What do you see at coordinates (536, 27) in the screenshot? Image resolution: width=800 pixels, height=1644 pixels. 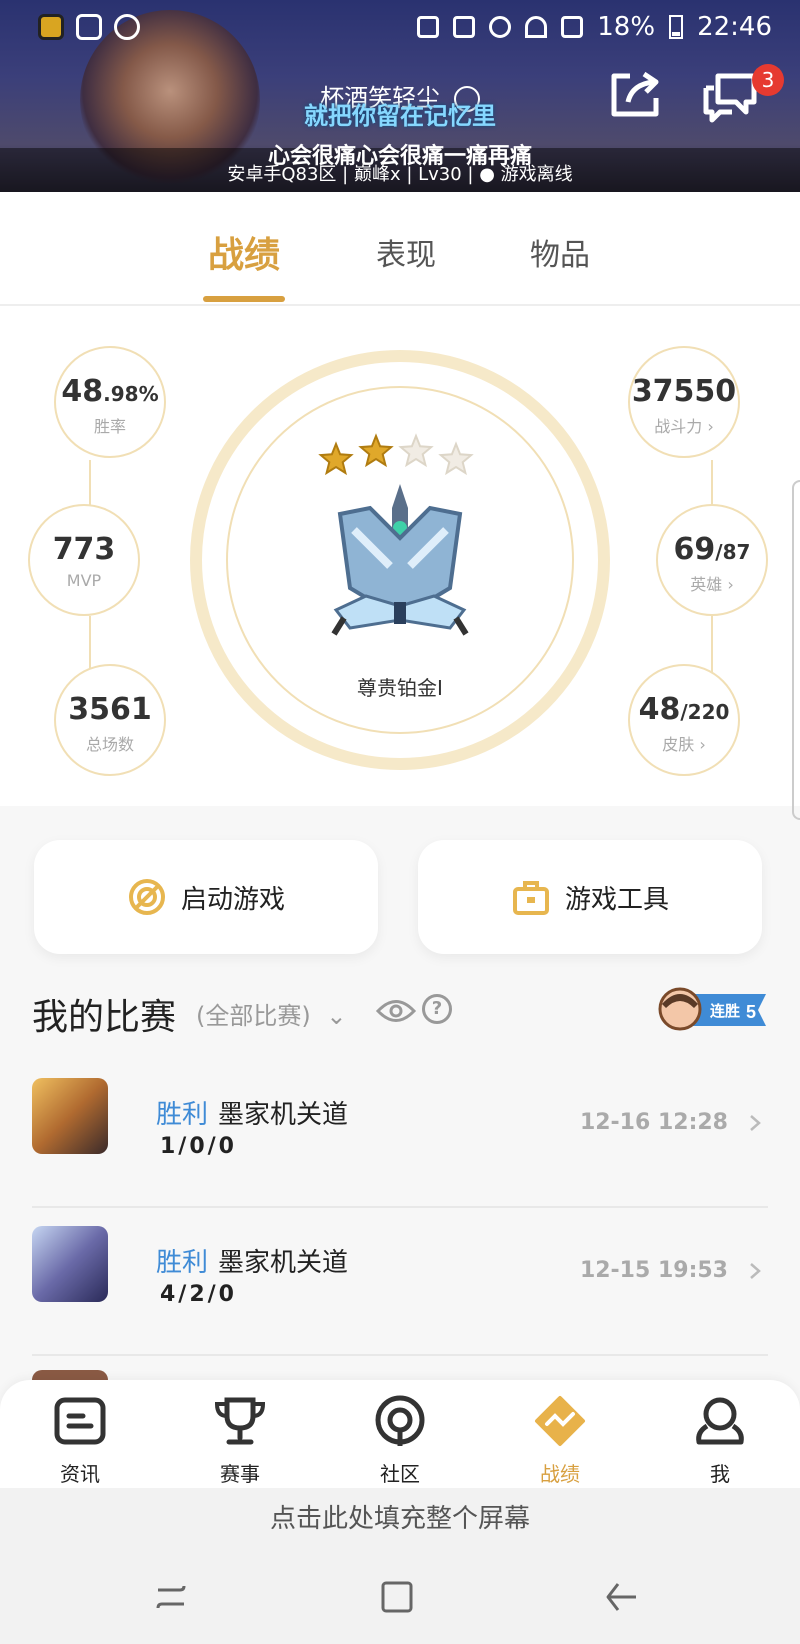 I see `wifi-icon` at bounding box center [536, 27].